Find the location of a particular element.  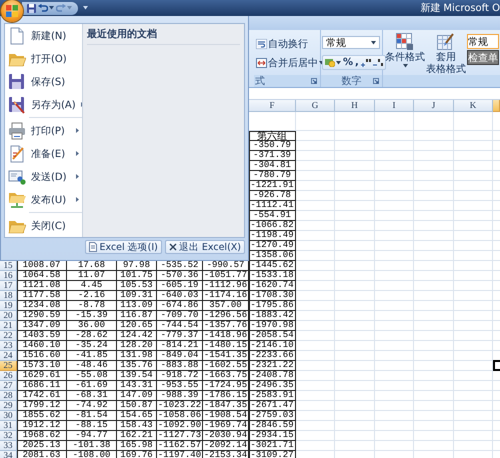

table-cell: -640.03 is located at coordinates (180, 296).